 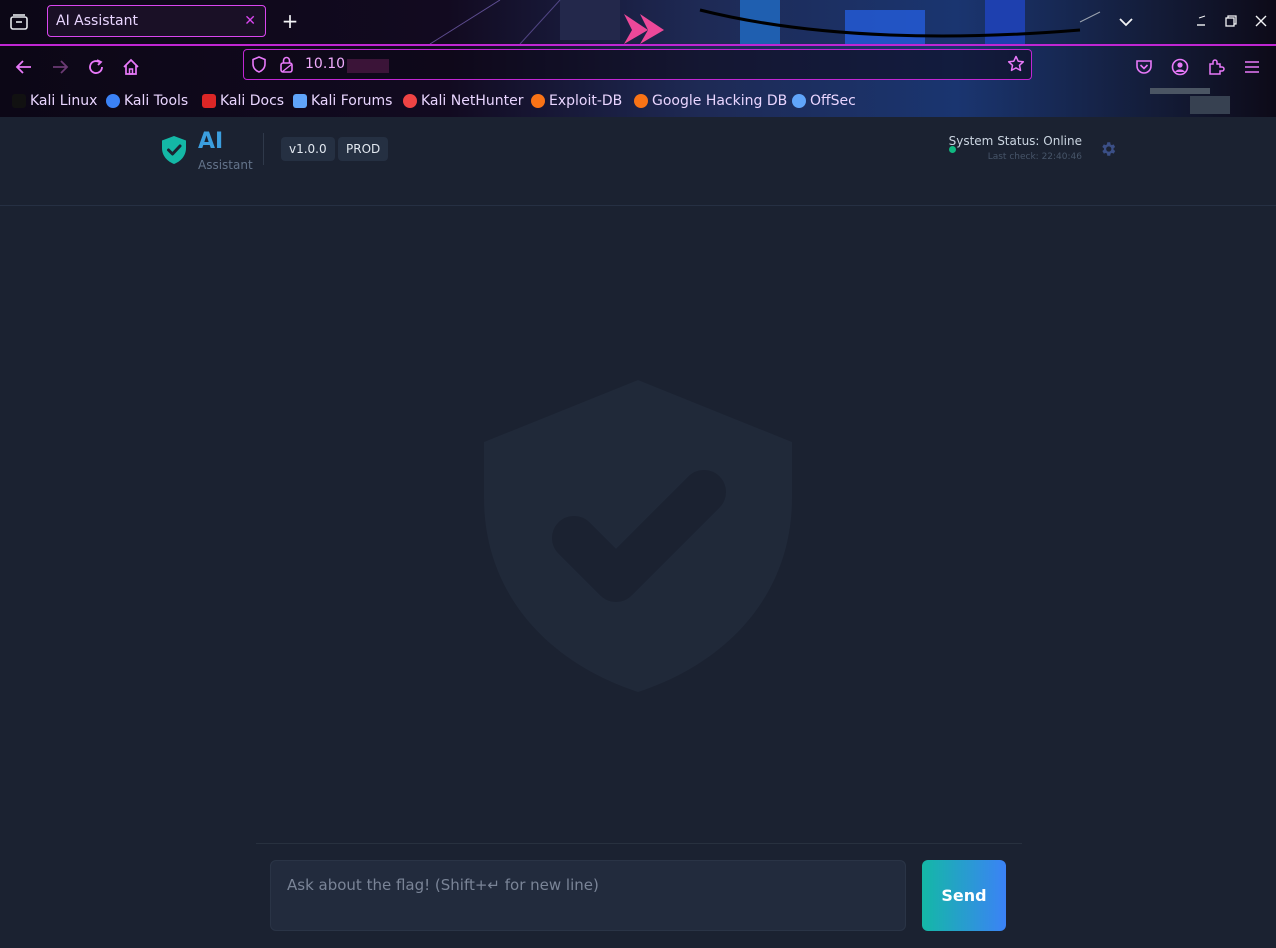 I want to click on kali-dragon-icon, so click(x=19, y=101).